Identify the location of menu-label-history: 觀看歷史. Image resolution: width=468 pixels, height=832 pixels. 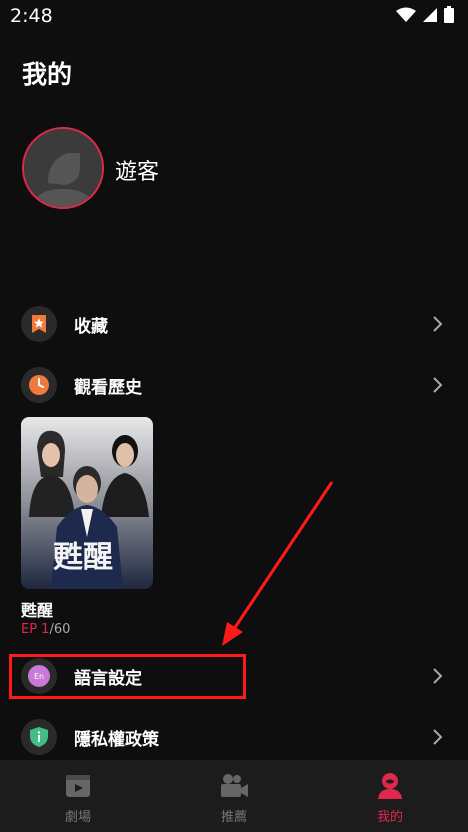
(108, 388).